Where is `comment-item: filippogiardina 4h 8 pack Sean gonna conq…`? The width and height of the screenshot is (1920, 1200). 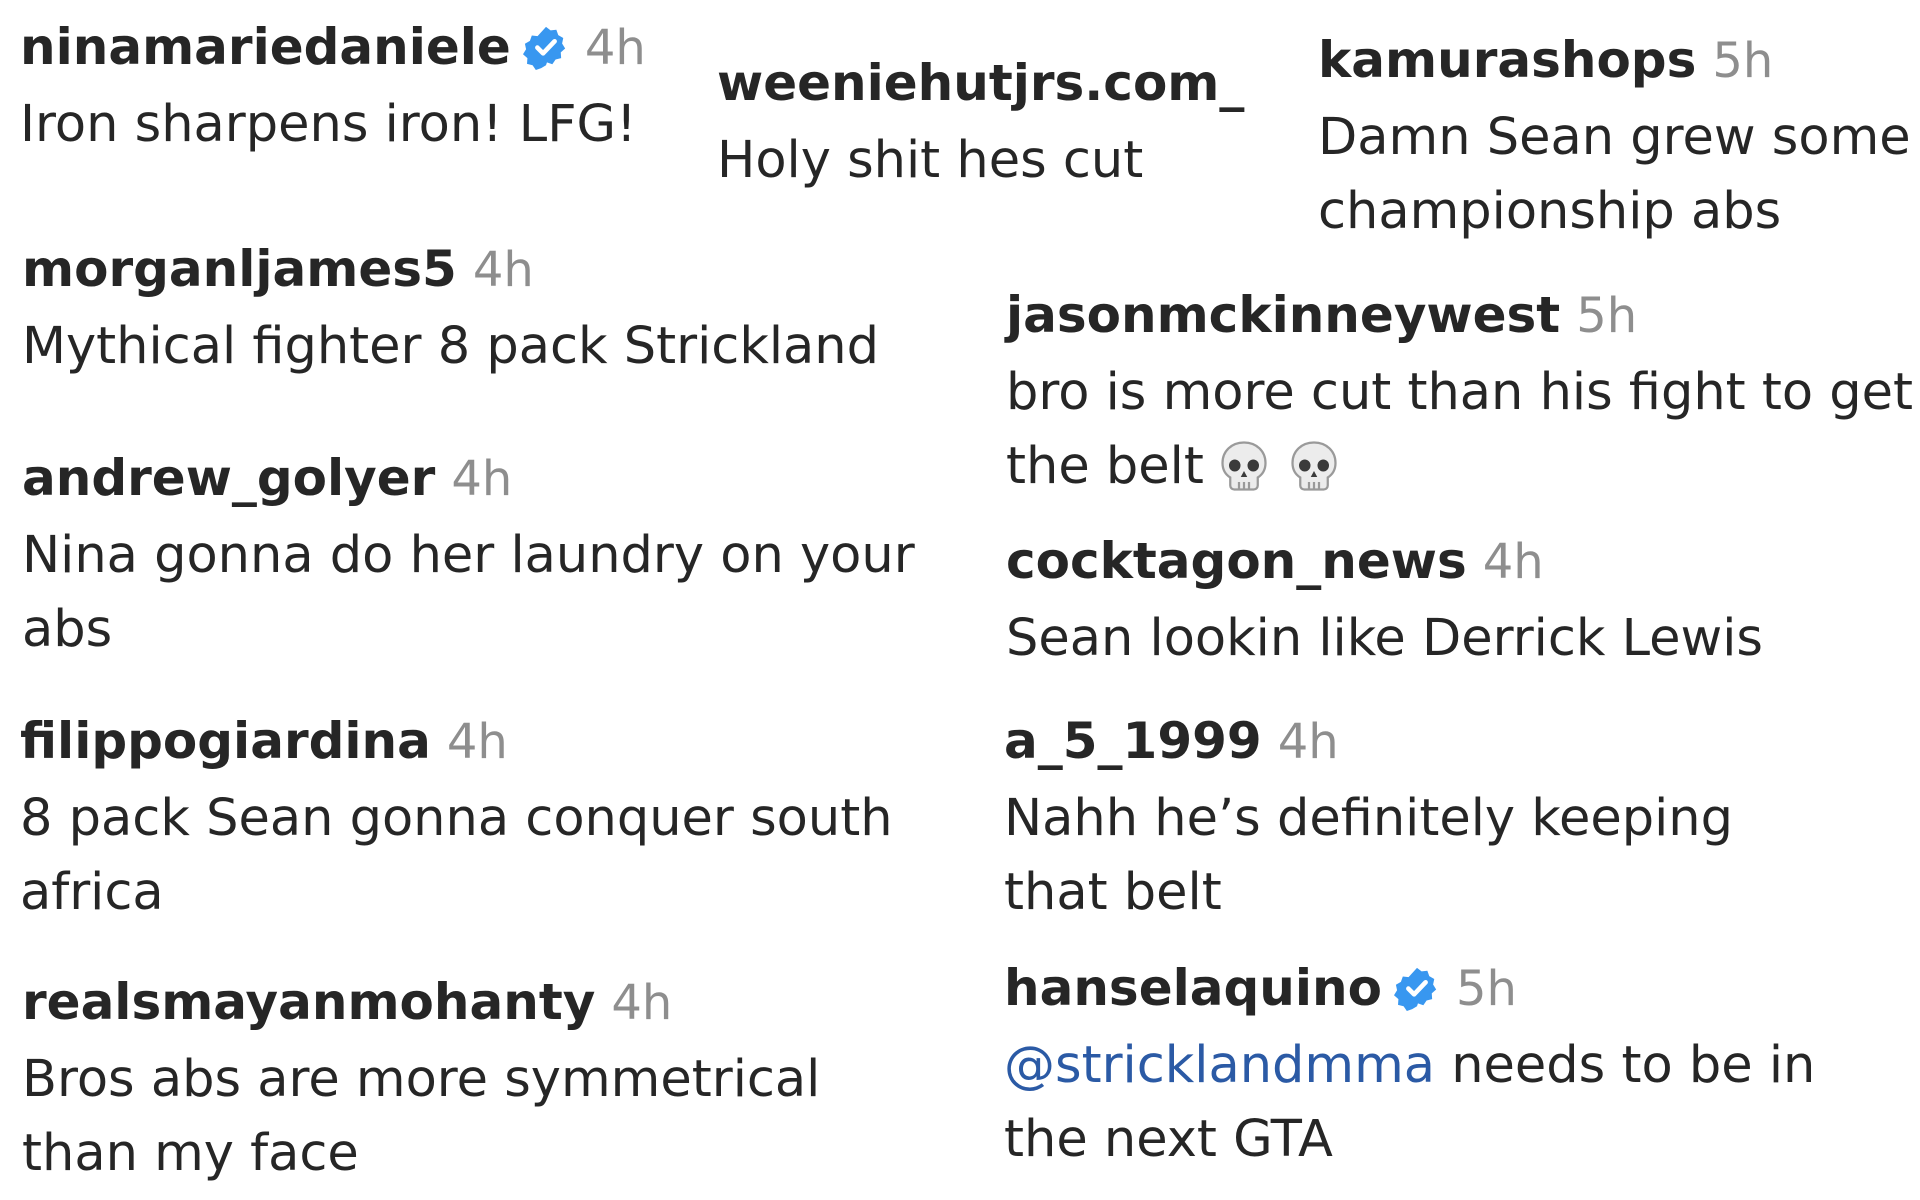
comment-item: filippogiardina 4h 8 pack Sean gonna conq… is located at coordinates (500, 823).